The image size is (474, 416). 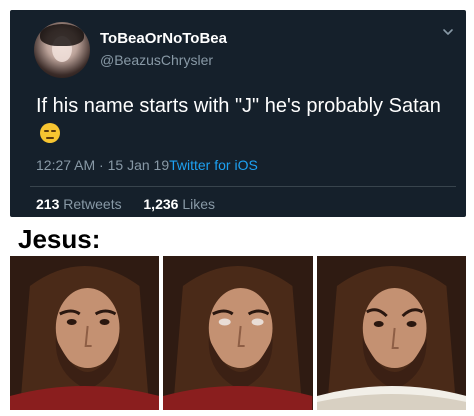 What do you see at coordinates (92, 204) in the screenshot?
I see `retweets-label: Retweets` at bounding box center [92, 204].